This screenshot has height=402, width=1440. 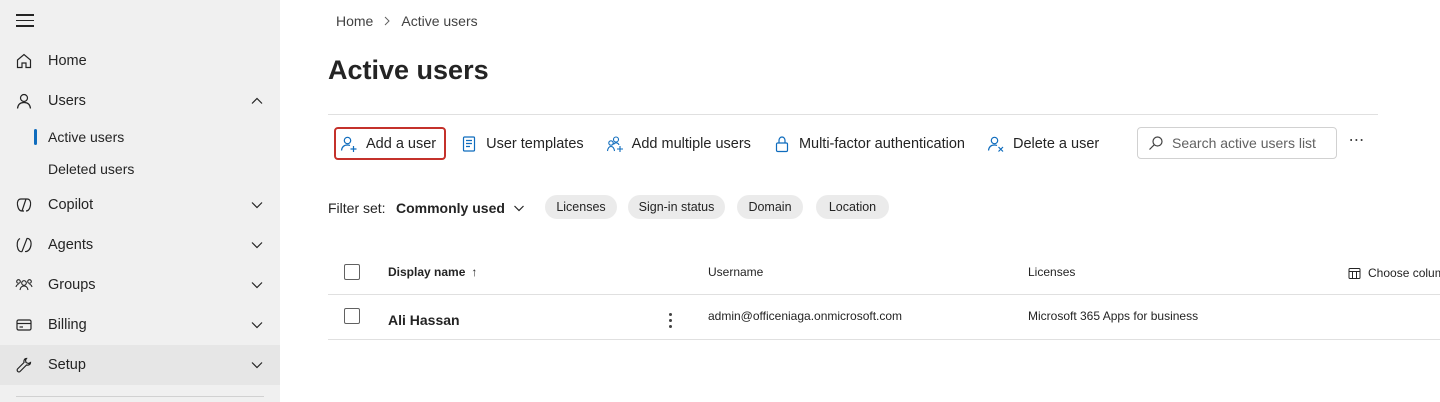 I want to click on agents-icon, so click(x=24, y=245).